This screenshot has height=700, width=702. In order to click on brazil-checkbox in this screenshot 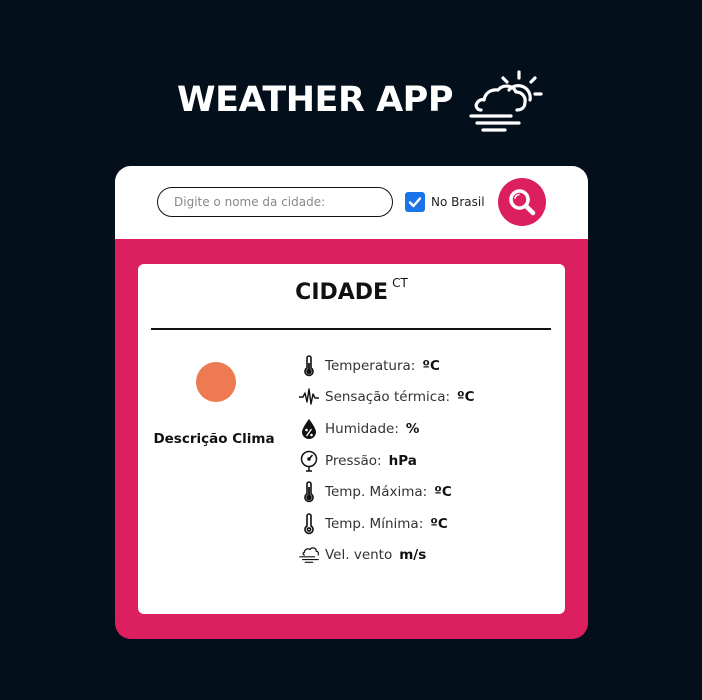, I will do `click(415, 202)`.